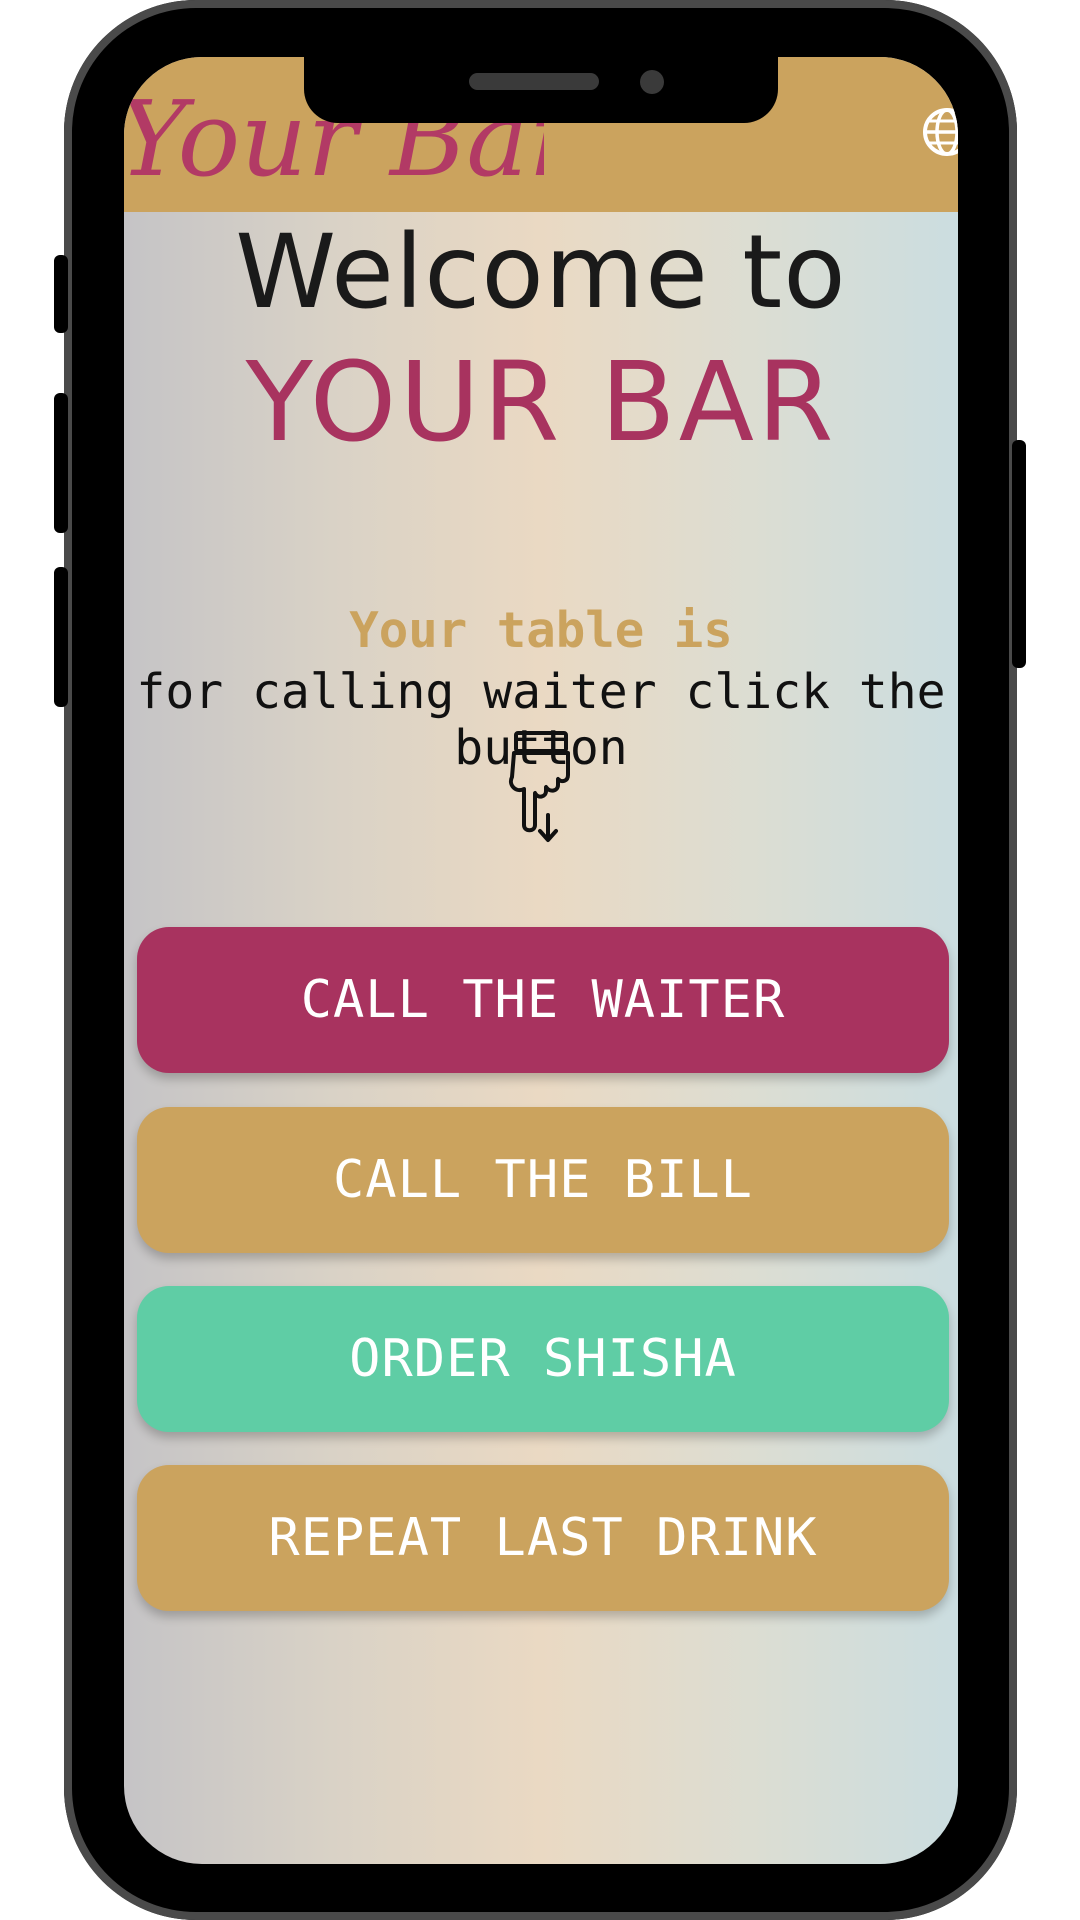  What do you see at coordinates (1019, 554) in the screenshot?
I see `power-button` at bounding box center [1019, 554].